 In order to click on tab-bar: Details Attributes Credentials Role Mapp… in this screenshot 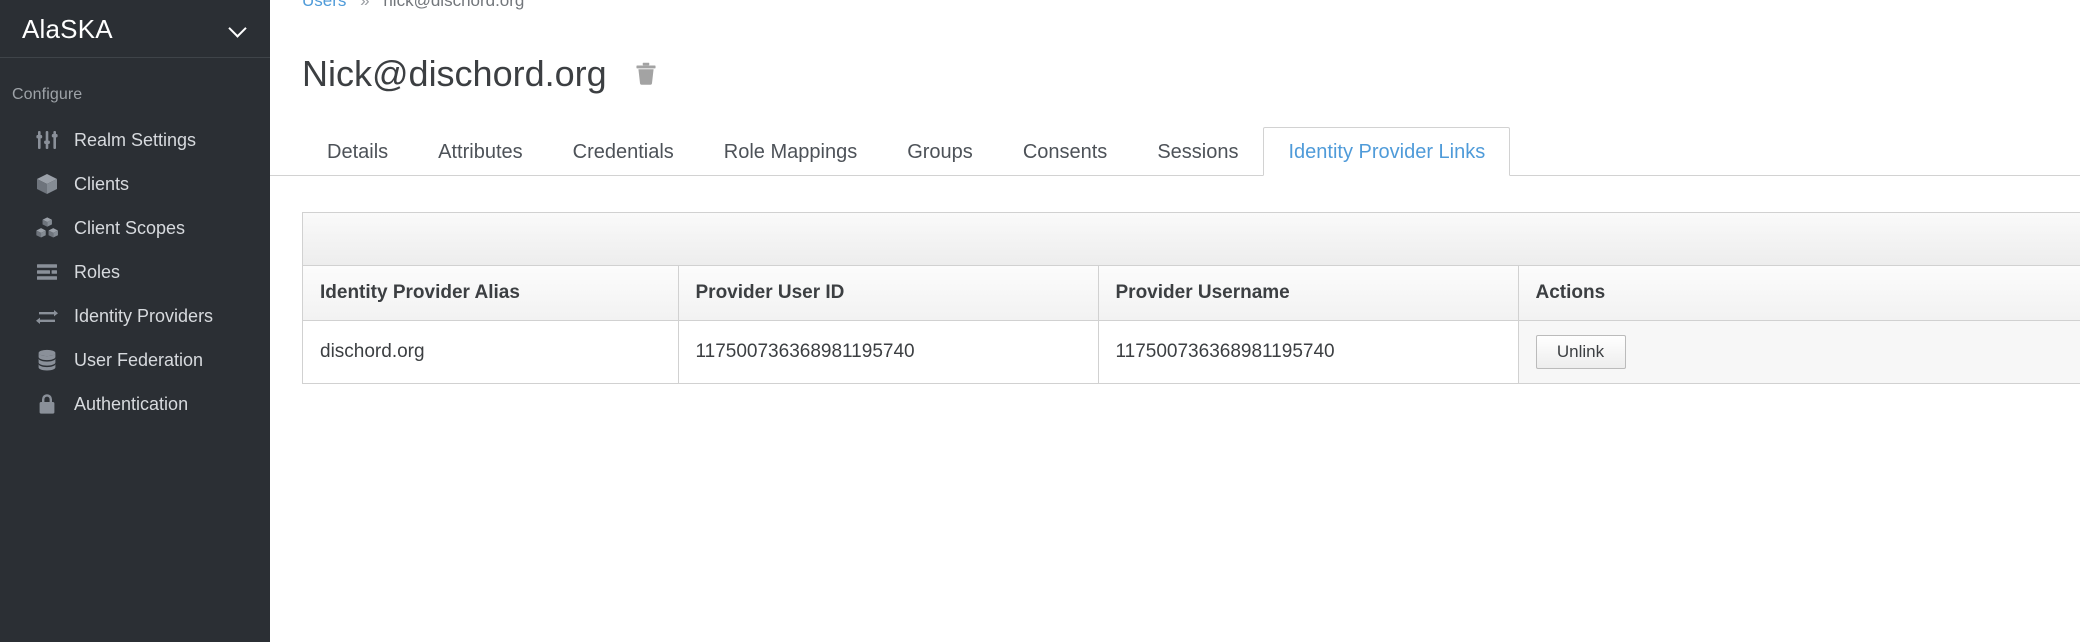, I will do `click(1175, 151)`.